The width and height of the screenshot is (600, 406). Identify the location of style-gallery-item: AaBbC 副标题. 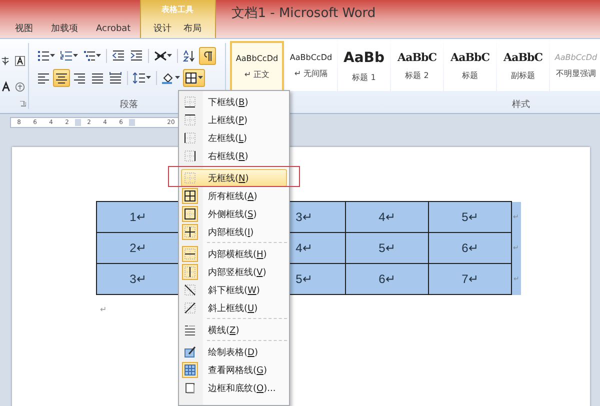
(523, 66).